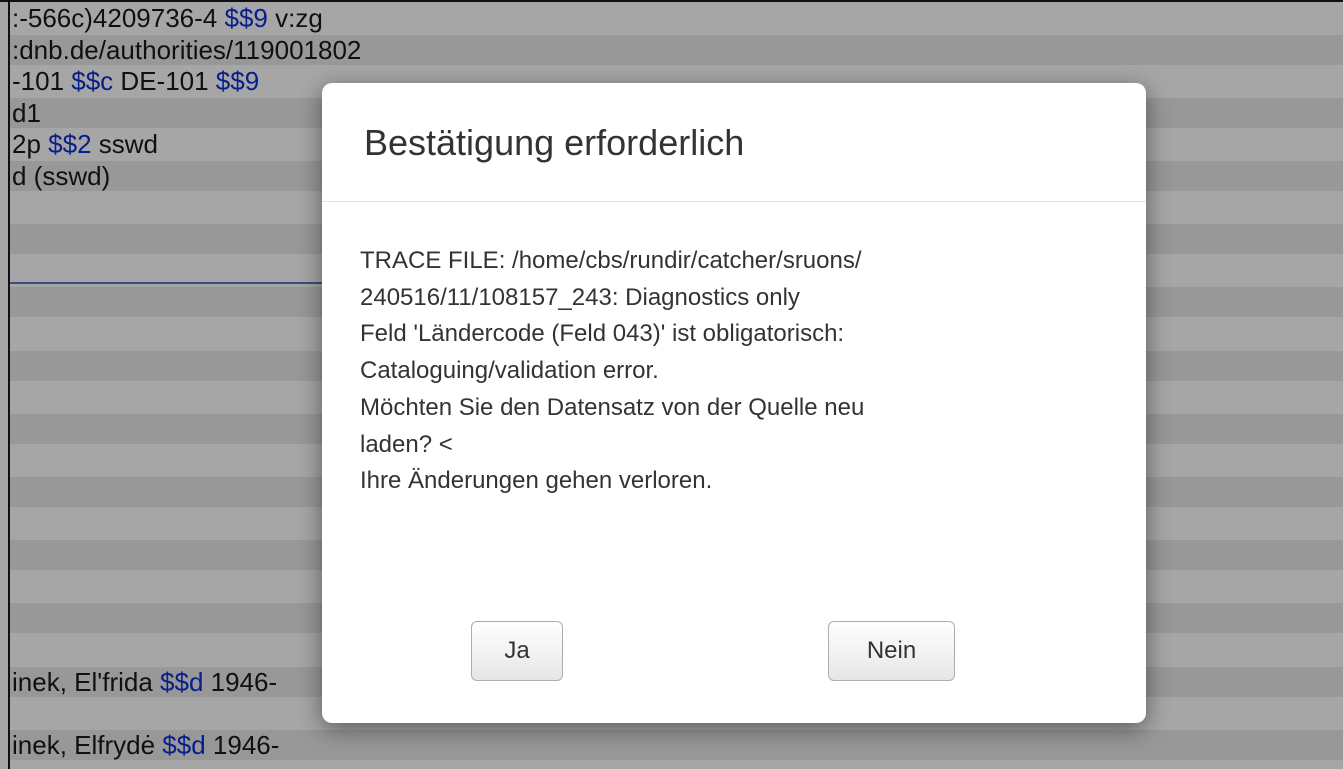  What do you see at coordinates (509, 371) in the screenshot?
I see `message-line: Cataloguing/validation error.` at bounding box center [509, 371].